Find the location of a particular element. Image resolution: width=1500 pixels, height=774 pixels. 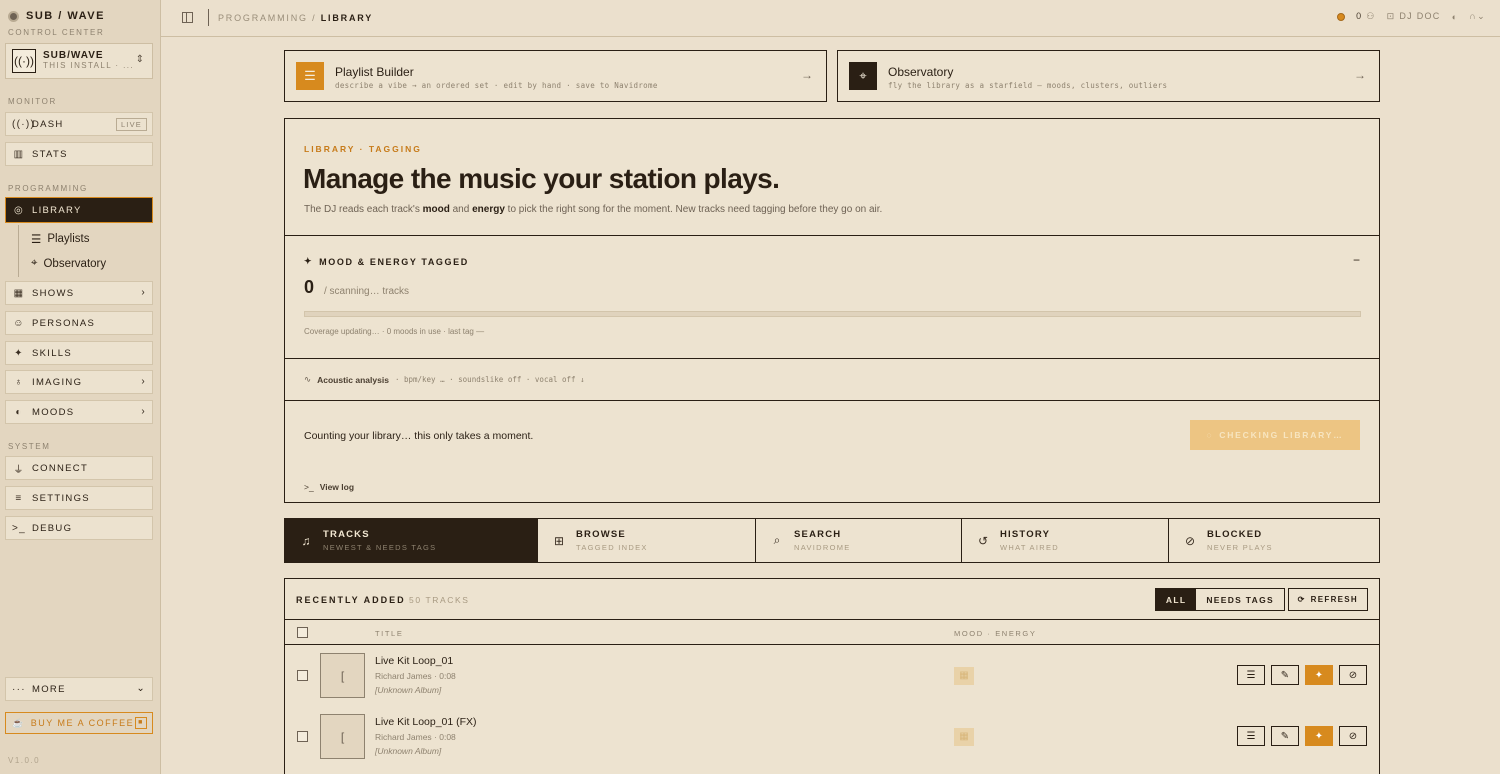

tab-blocked: ⊘ BLOCKED NEVER PLAYS is located at coordinates (1274, 540).